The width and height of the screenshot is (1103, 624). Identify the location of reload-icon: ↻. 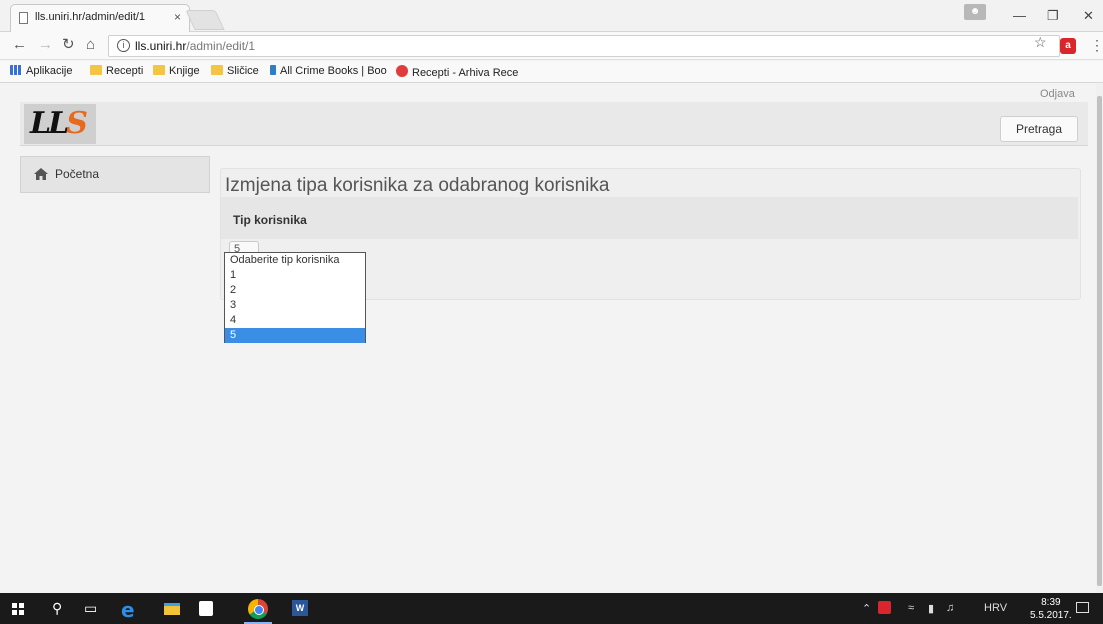
(68, 45).